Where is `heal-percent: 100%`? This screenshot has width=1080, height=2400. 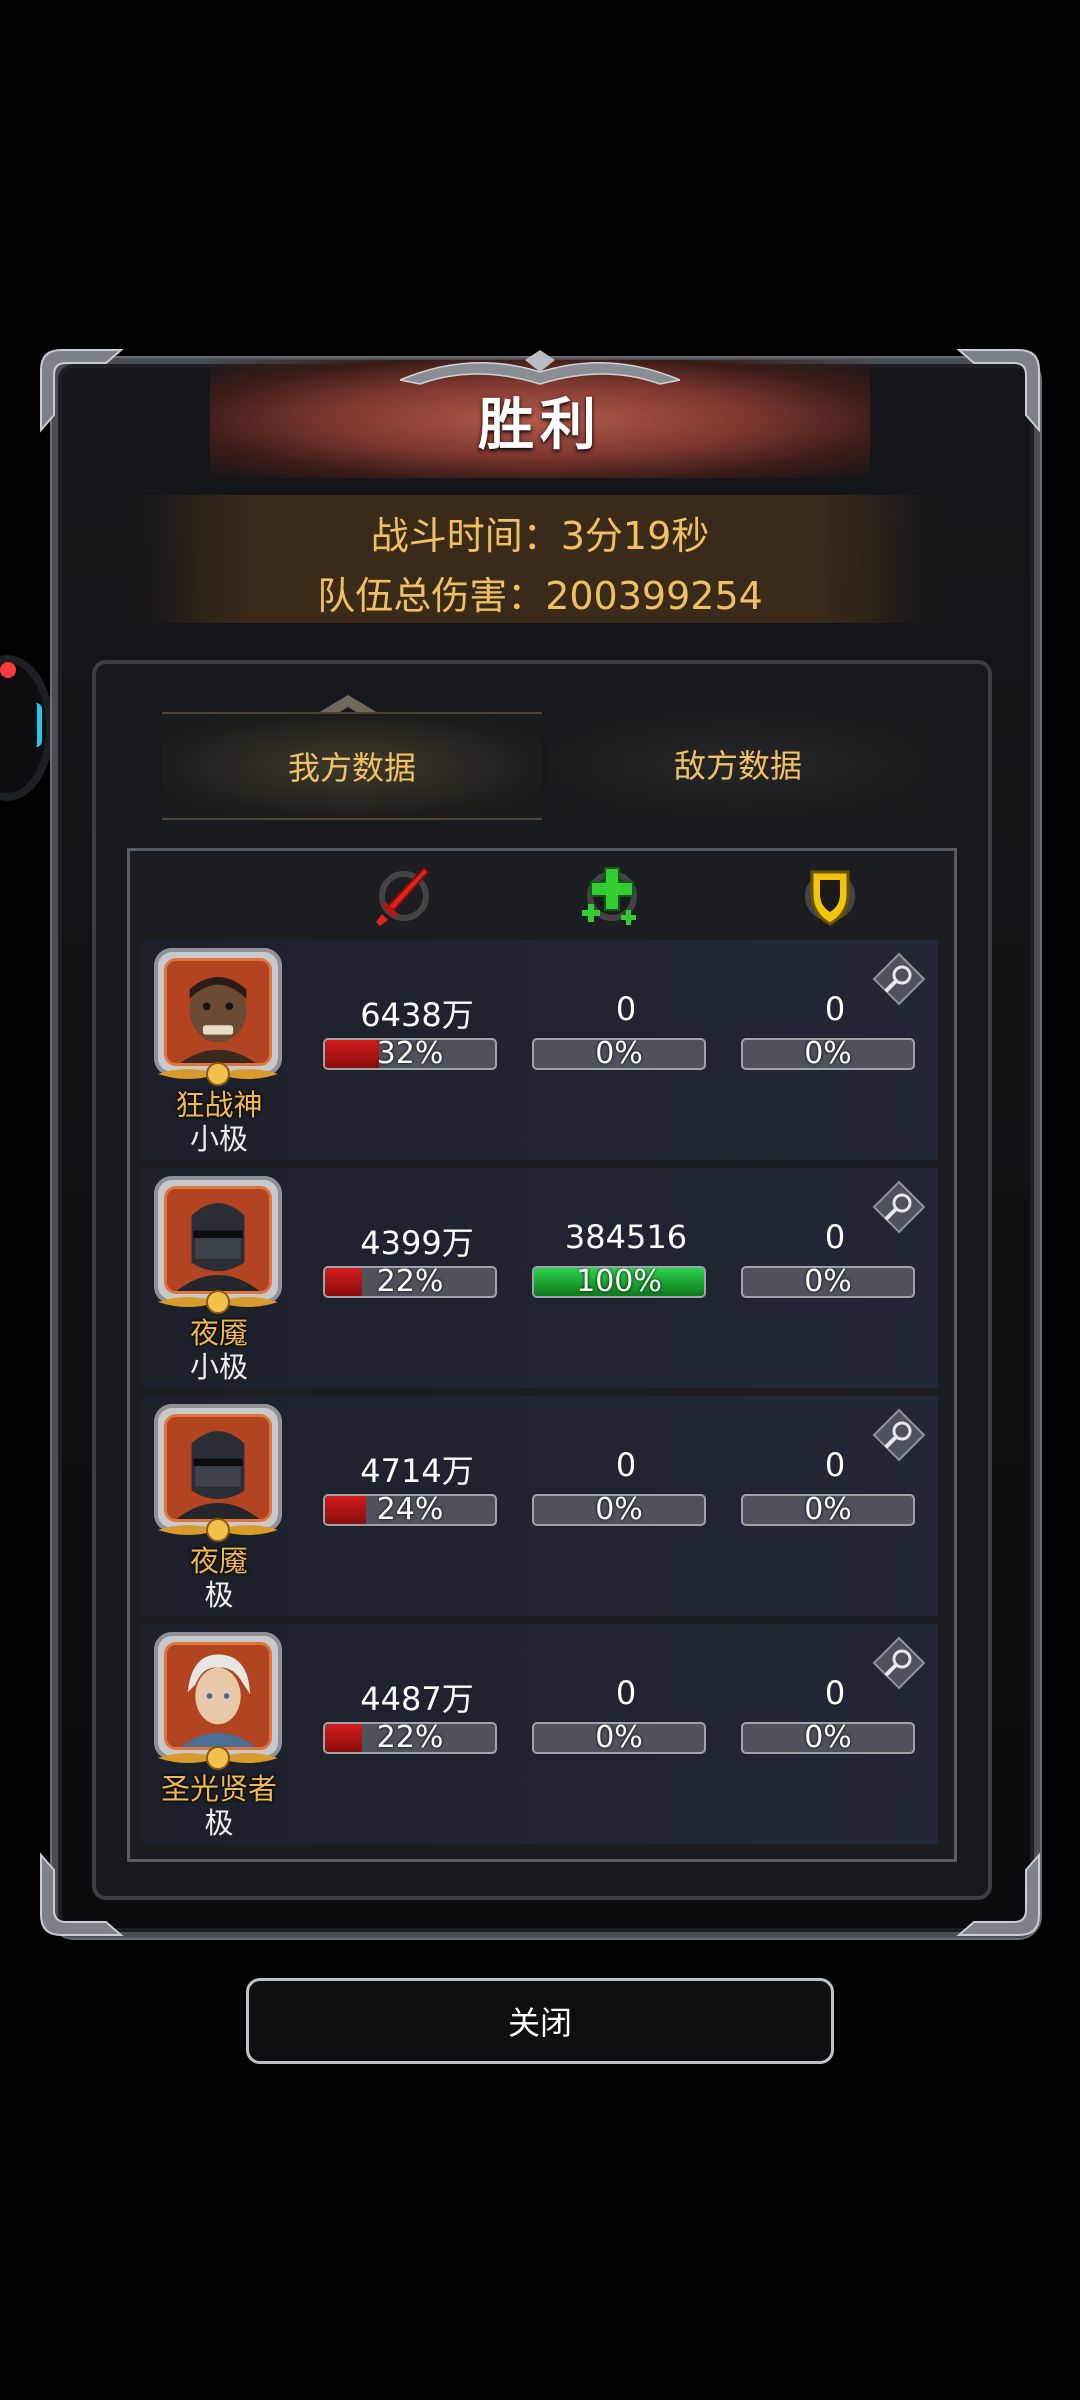 heal-percent: 100% is located at coordinates (619, 1282).